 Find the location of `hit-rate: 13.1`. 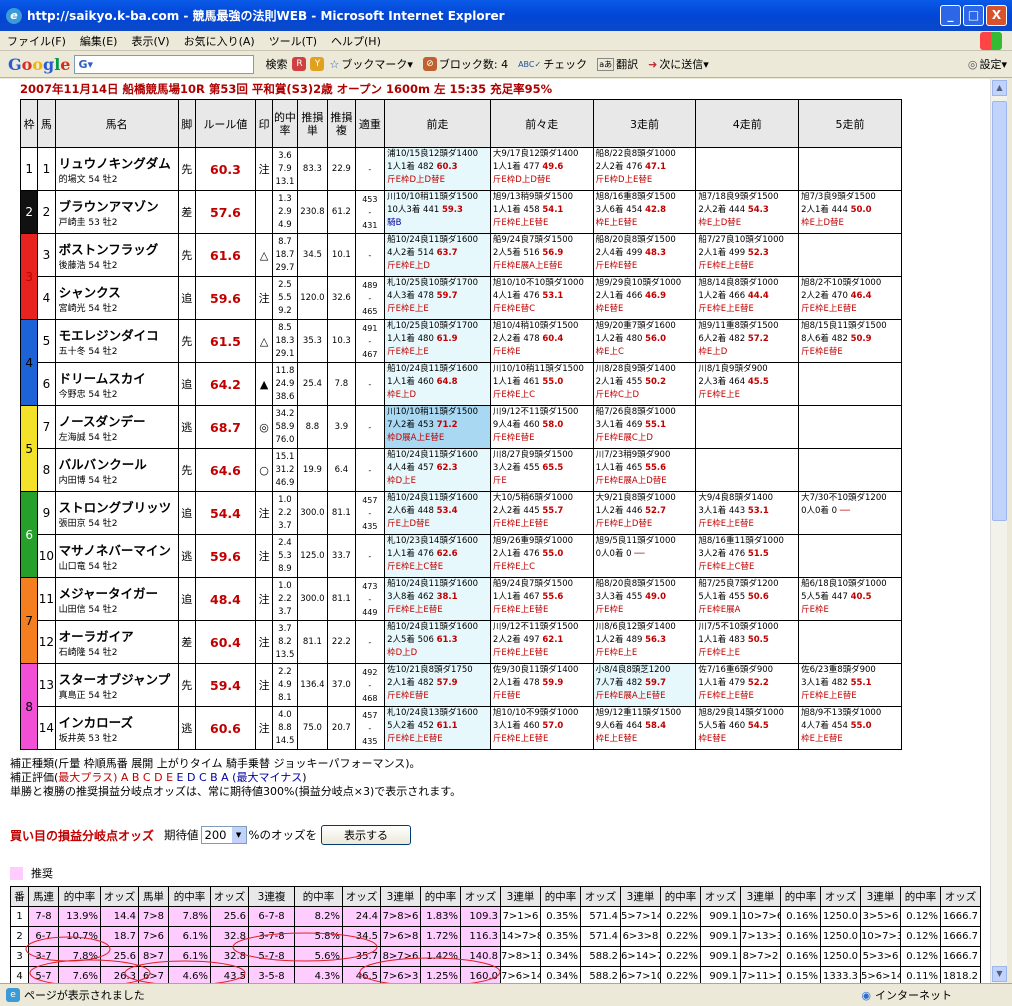

hit-rate: 13.1 is located at coordinates (285, 181).